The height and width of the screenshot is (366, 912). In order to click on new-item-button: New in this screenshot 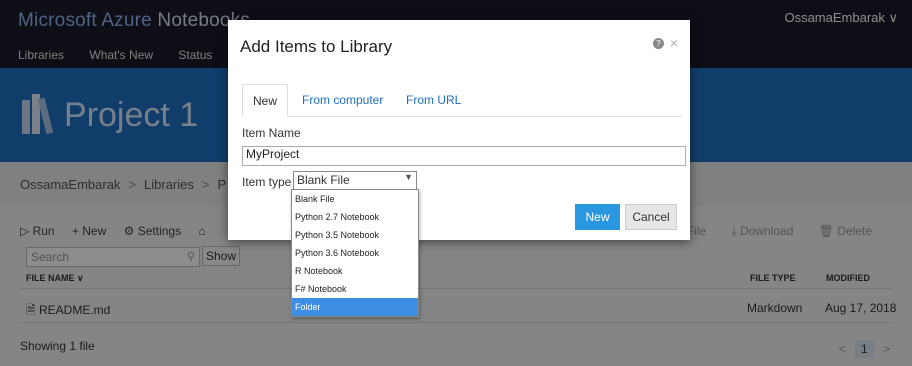, I will do `click(597, 217)`.